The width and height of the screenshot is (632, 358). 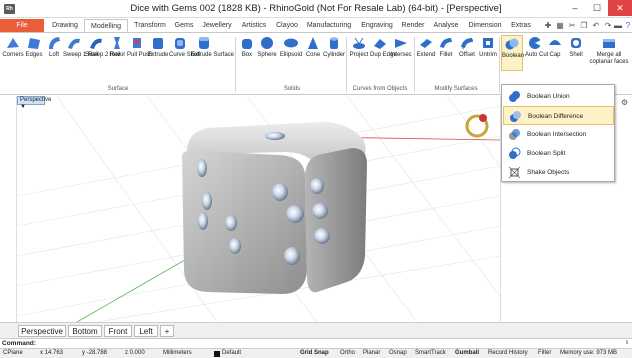 What do you see at coordinates (477, 126) in the screenshot?
I see `ring-model-icon` at bounding box center [477, 126].